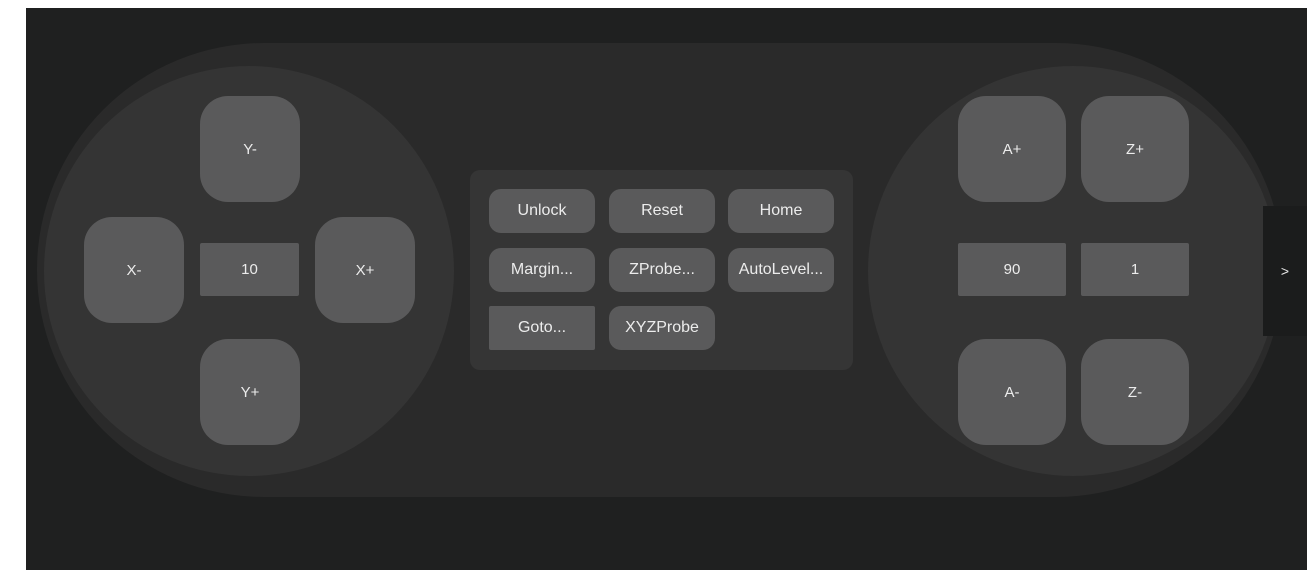  I want to click on home-button: Home, so click(781, 211).